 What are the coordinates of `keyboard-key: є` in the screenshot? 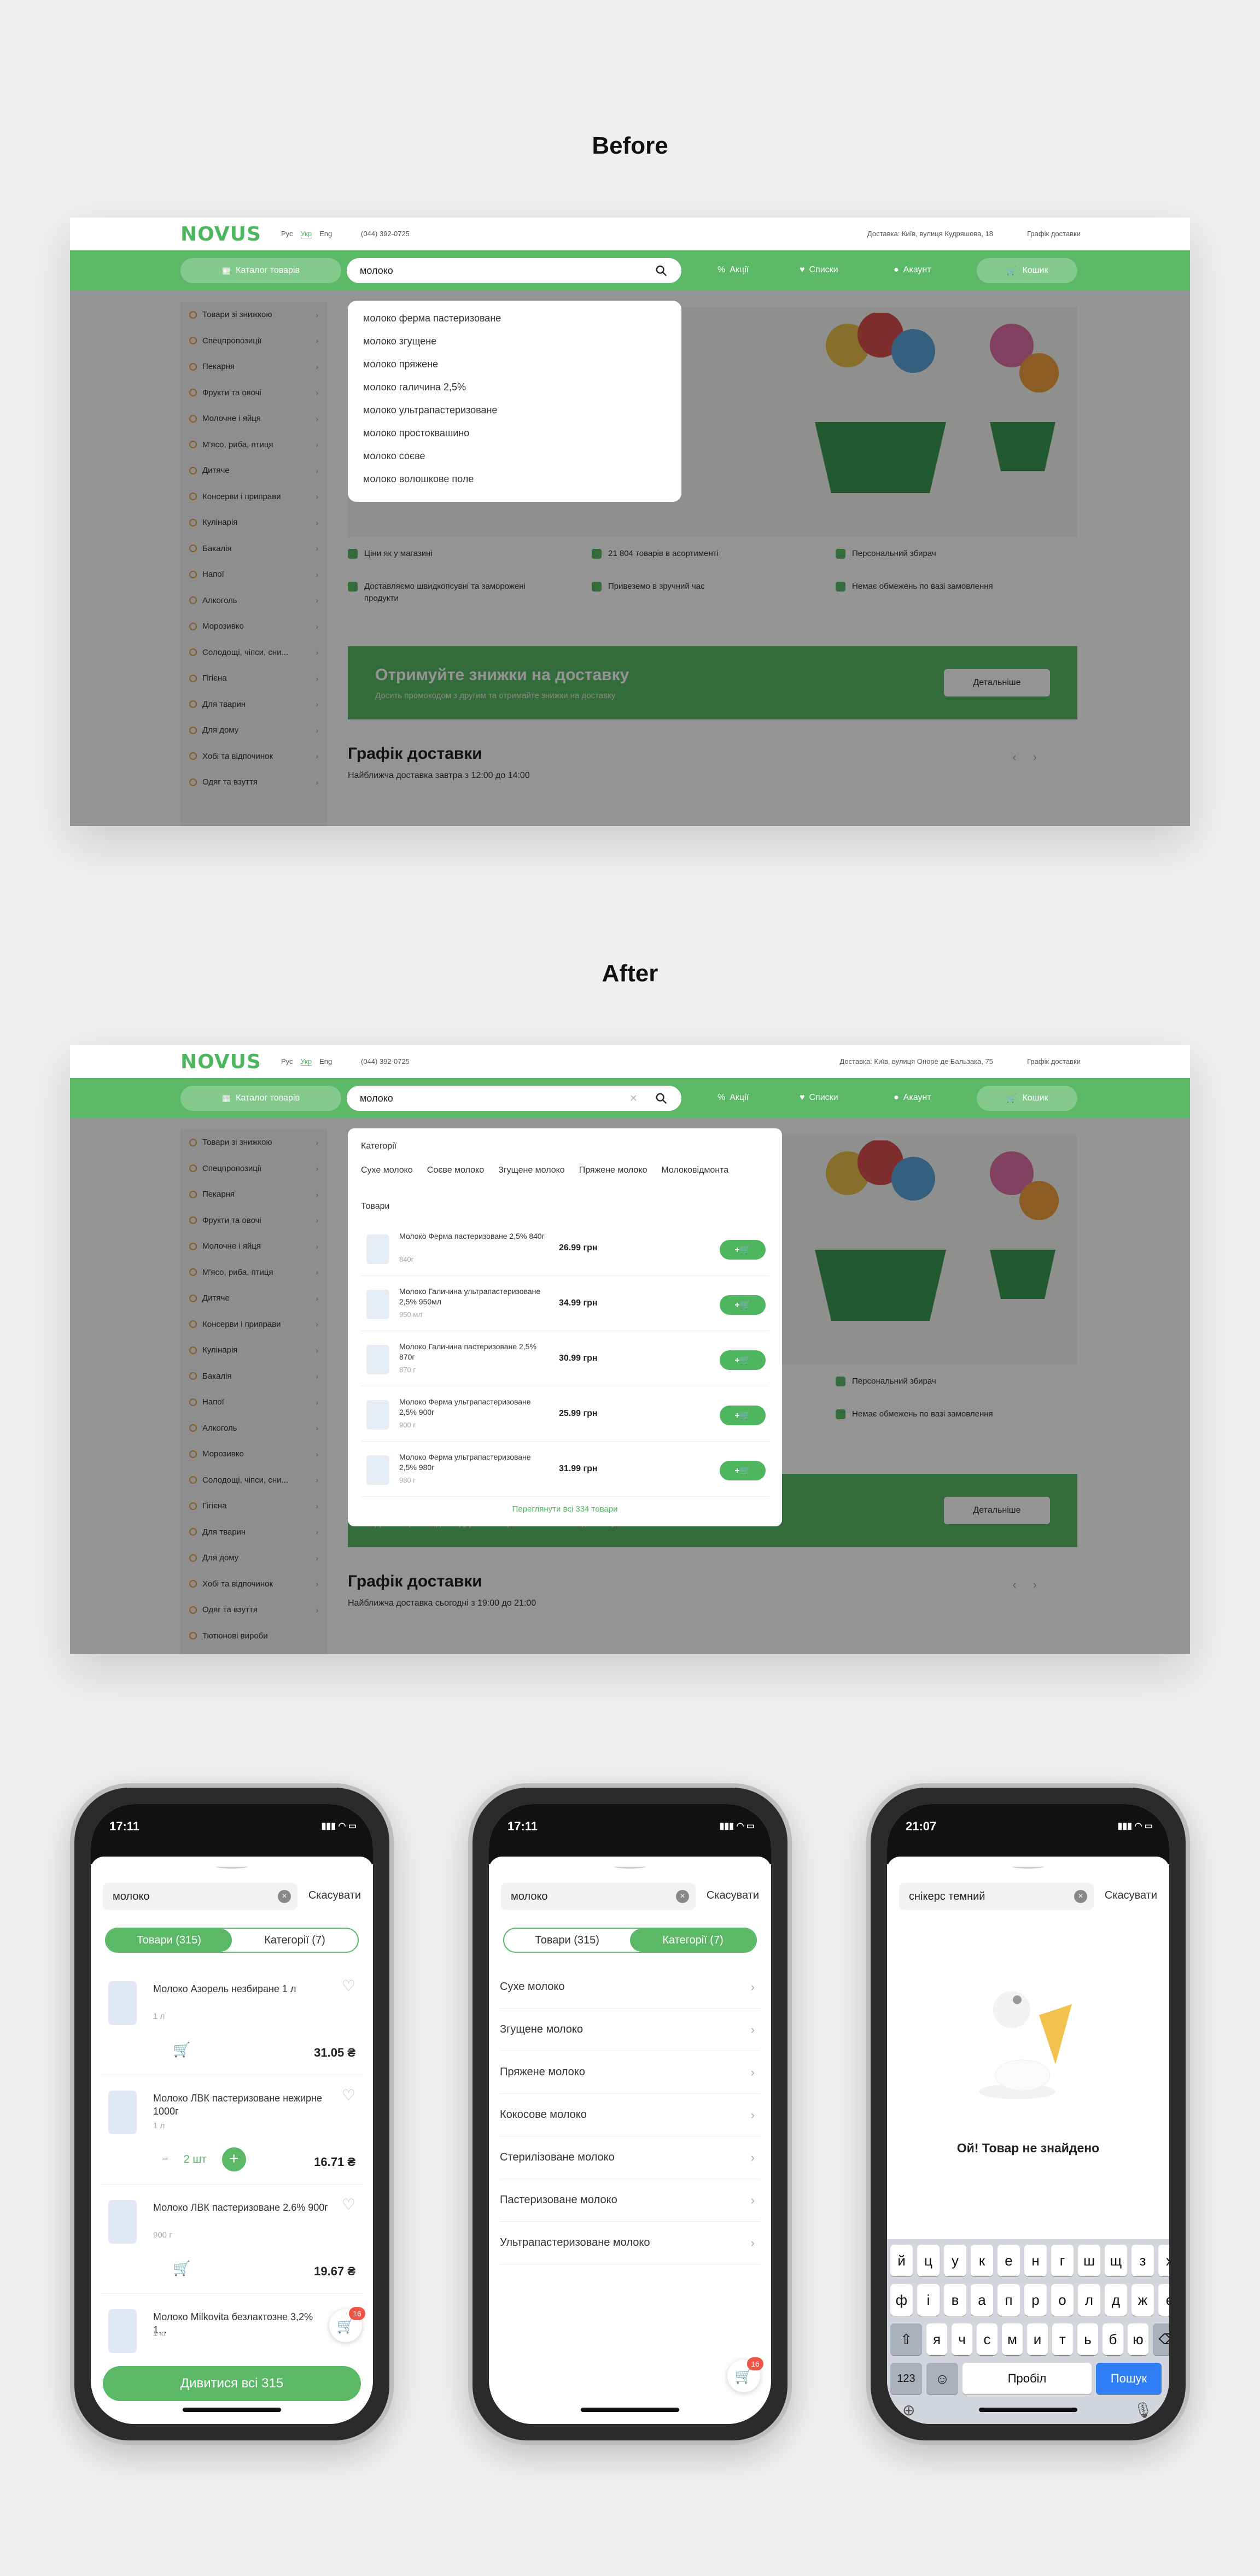 It's located at (1163, 2300).